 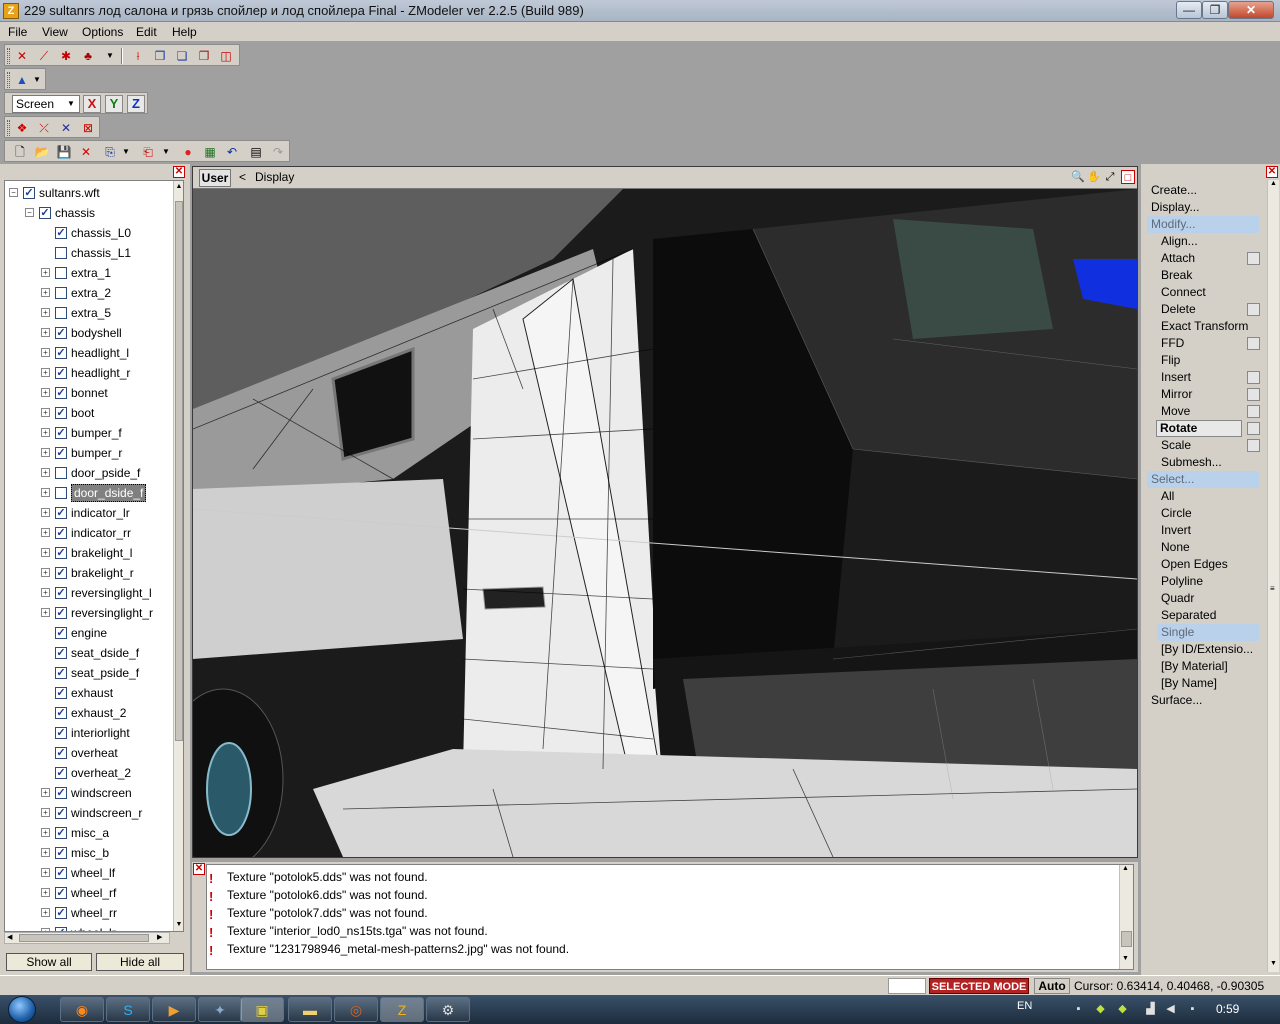 I want to click on tree-node: + ✓ brakelight_l, so click(x=88, y=553).